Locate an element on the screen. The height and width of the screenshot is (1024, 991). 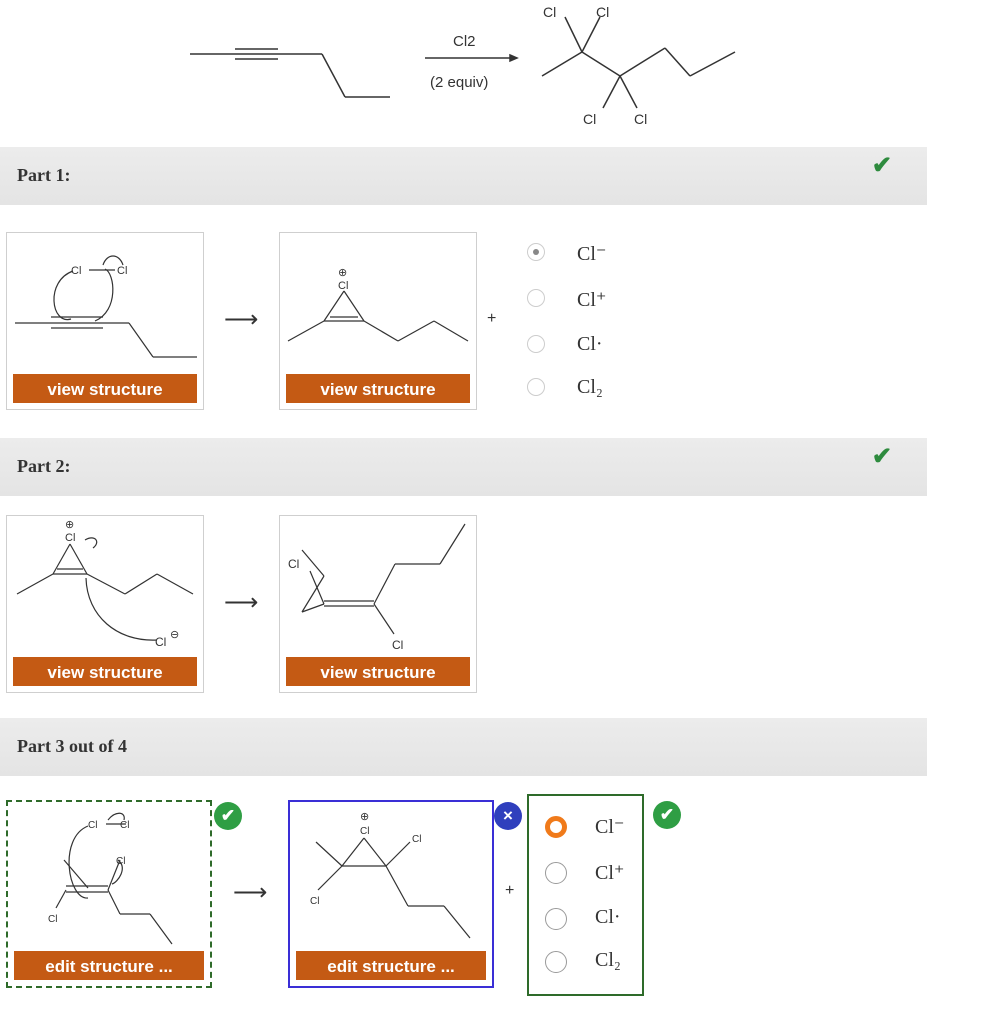
part-1-reactant-card: Cl Cl view structure is located at coordinates (105, 321).